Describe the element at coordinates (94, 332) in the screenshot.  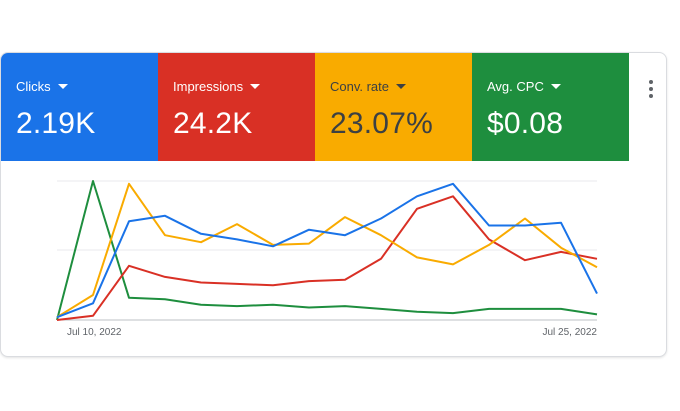
I see `x-tick-label: Jul 10, 2022` at that location.